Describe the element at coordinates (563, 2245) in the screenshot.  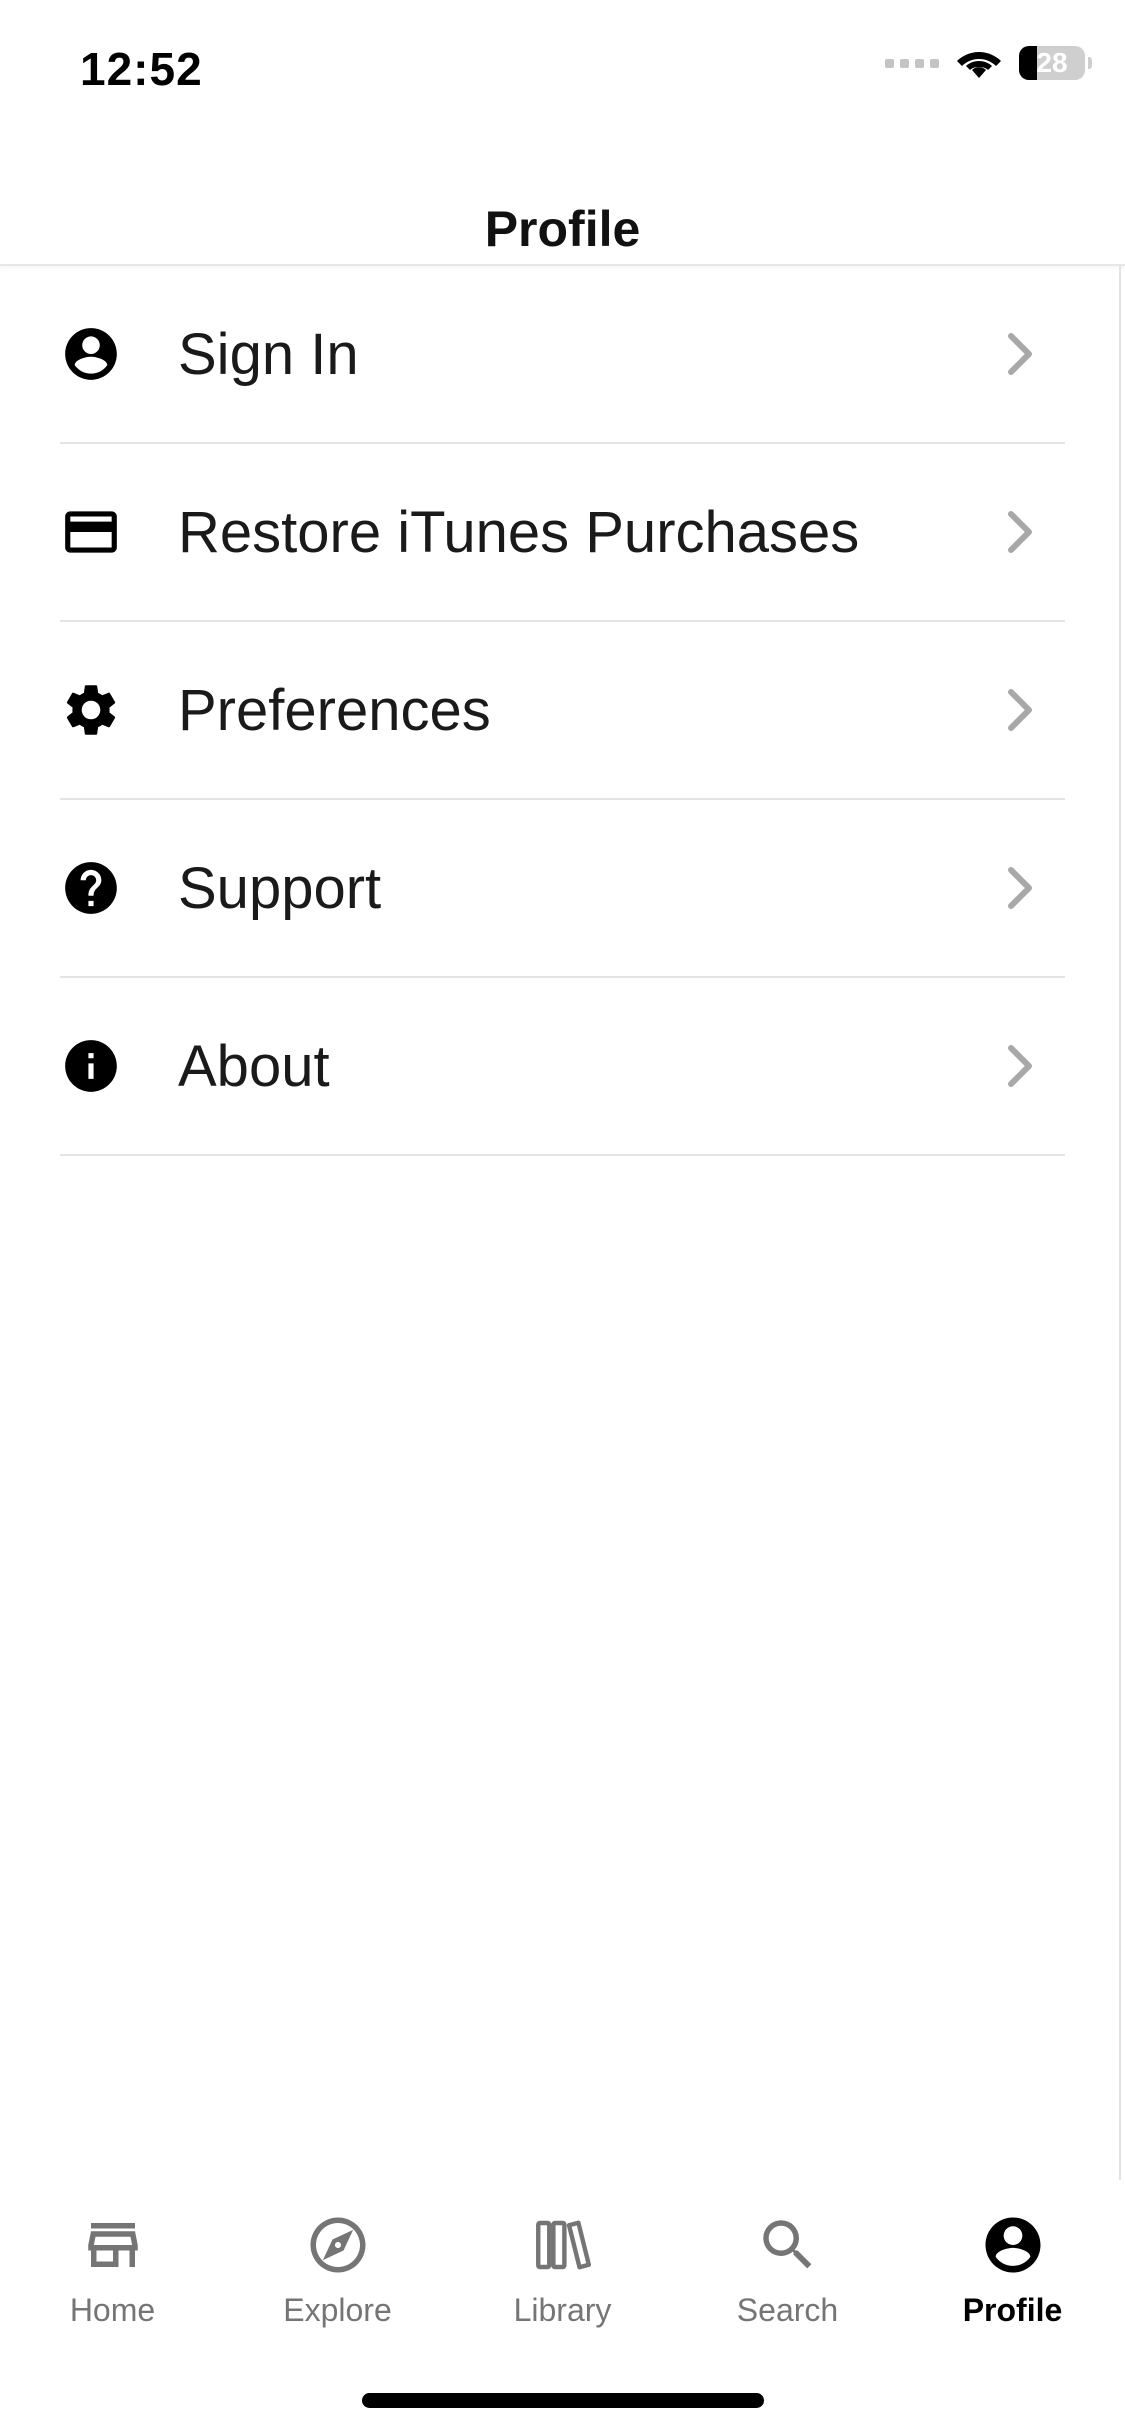
I see `library-books-icon` at that location.